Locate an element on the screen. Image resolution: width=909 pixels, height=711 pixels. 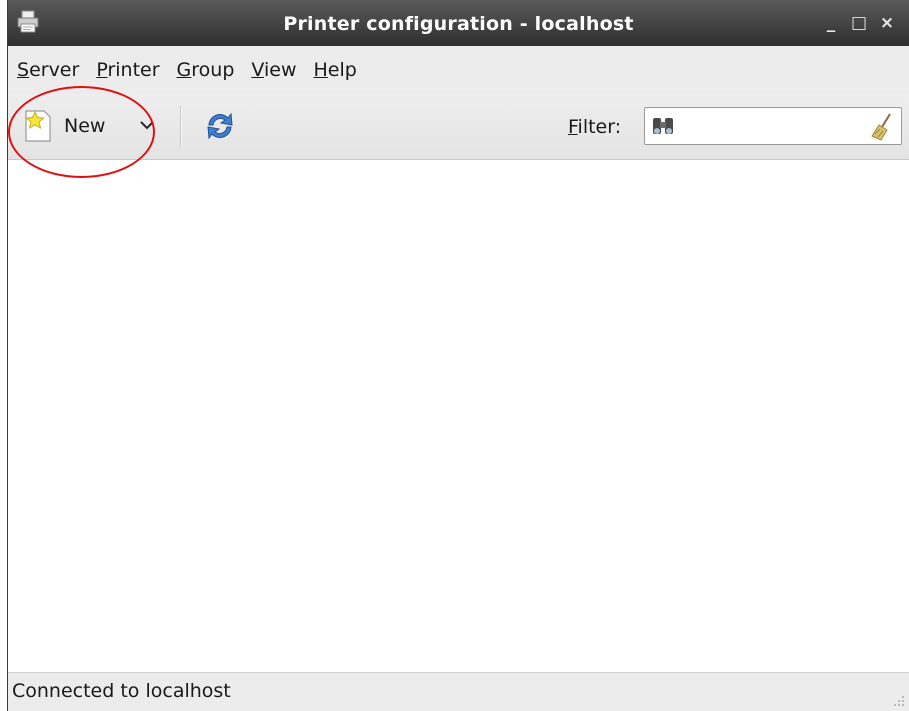
resize-grip-icon is located at coordinates (899, 701).